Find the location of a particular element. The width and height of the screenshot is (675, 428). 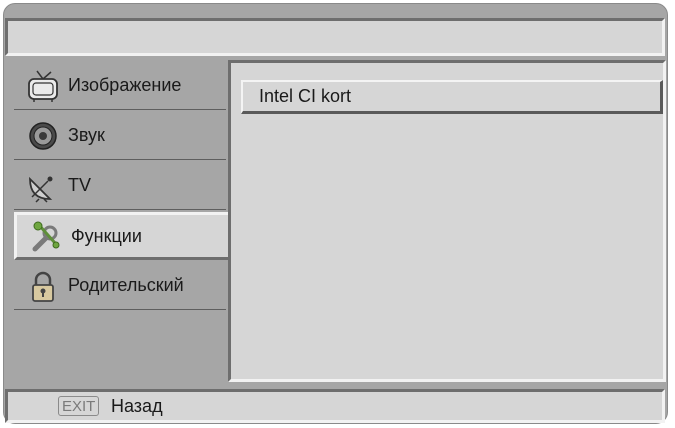

menu-item-label: Звук is located at coordinates (86, 135).